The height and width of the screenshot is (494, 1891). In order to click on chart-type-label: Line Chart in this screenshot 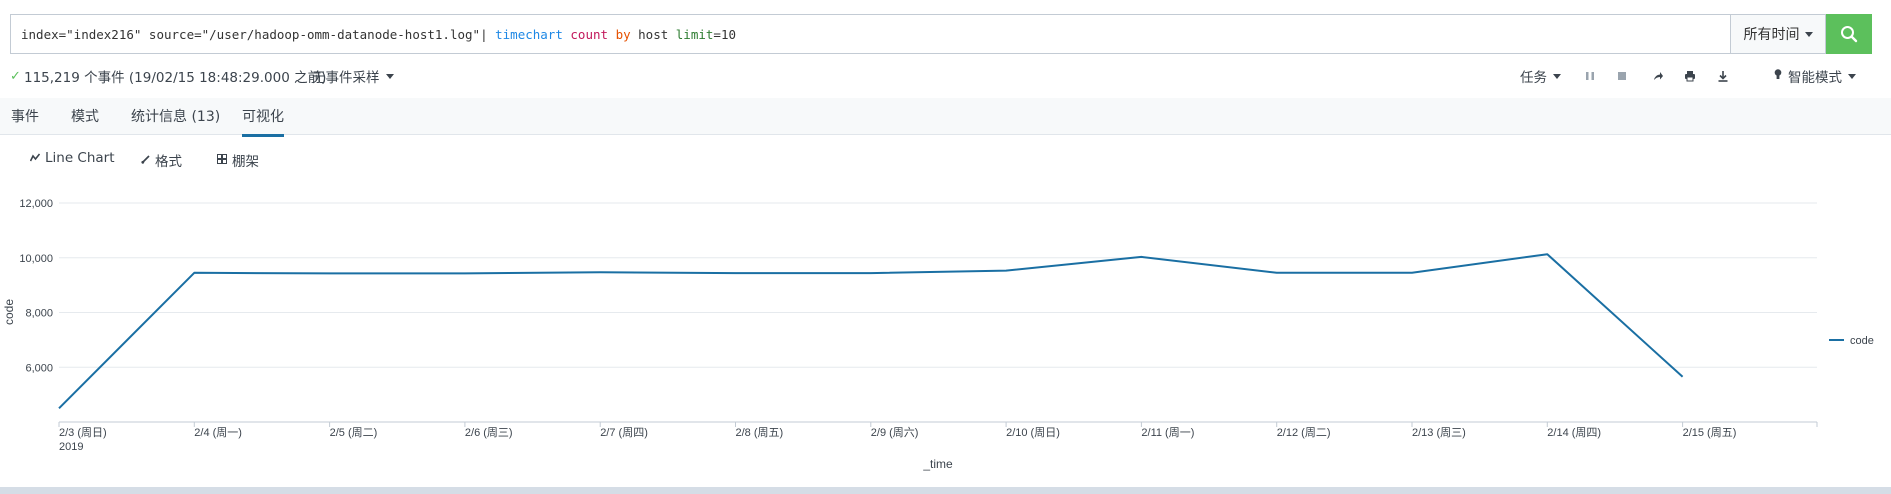, I will do `click(80, 158)`.